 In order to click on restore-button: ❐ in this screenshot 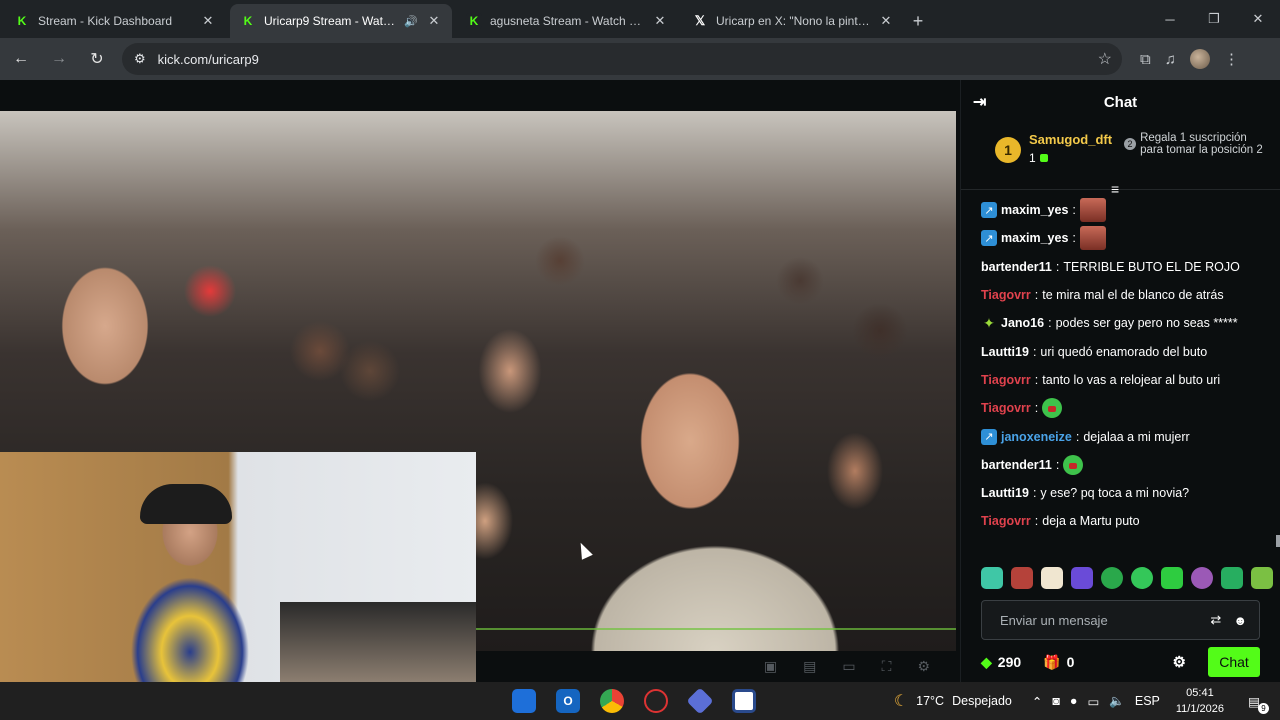, I will do `click(1214, 19)`.